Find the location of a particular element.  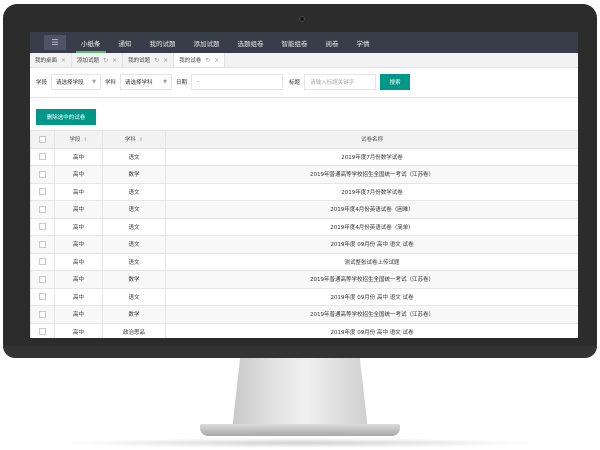

search-button: 搜索 is located at coordinates (395, 82).